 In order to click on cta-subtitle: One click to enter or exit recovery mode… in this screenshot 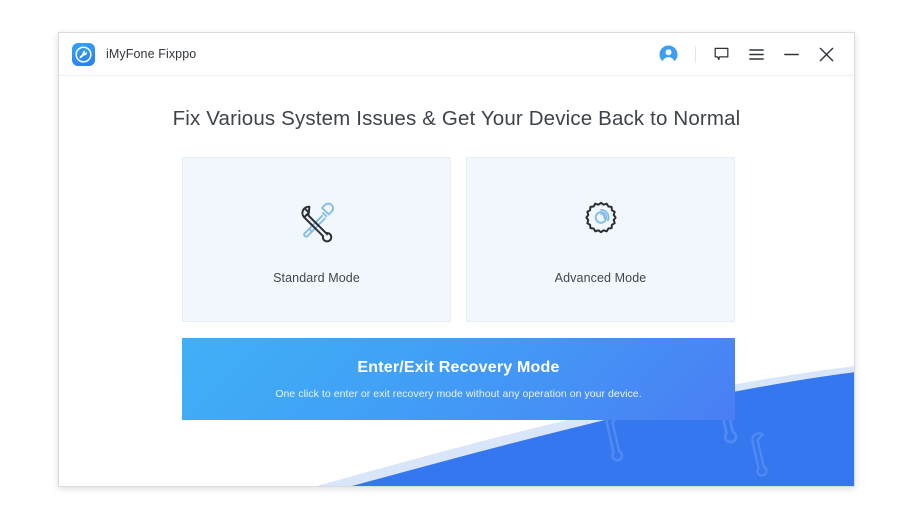, I will do `click(458, 393)`.